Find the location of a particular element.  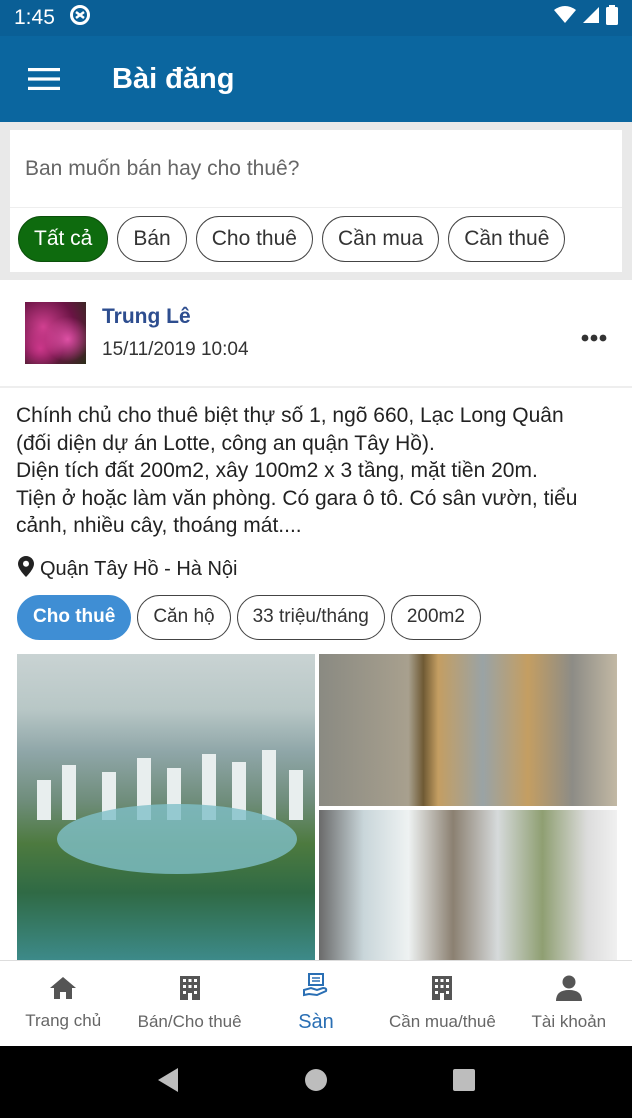

back-icon is located at coordinates (168, 1082).